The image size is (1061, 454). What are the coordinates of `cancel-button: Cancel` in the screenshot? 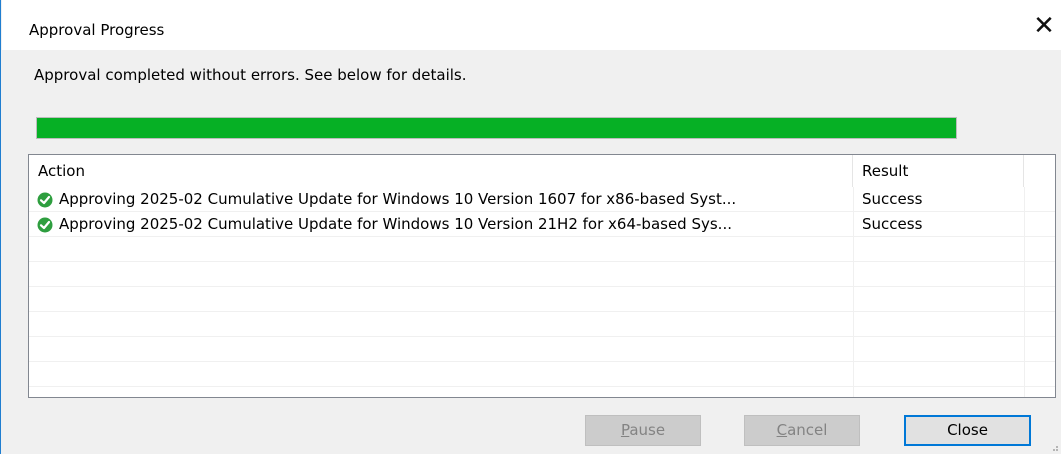 It's located at (802, 430).